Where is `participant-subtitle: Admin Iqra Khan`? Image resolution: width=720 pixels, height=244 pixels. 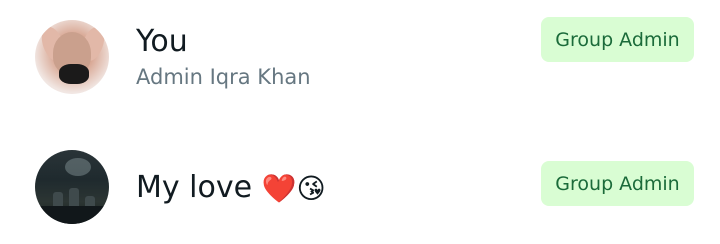
participant-subtitle: Admin Iqra Khan is located at coordinates (223, 77).